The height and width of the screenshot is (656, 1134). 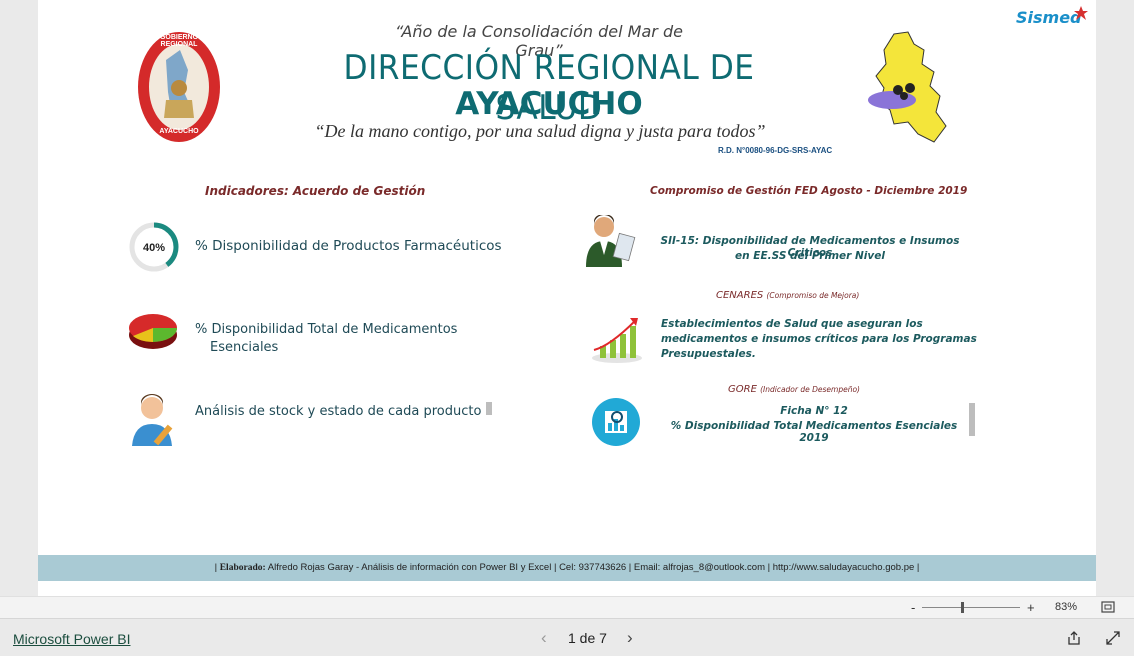 What do you see at coordinates (913, 607) in the screenshot?
I see `zoom-out-button: -` at bounding box center [913, 607].